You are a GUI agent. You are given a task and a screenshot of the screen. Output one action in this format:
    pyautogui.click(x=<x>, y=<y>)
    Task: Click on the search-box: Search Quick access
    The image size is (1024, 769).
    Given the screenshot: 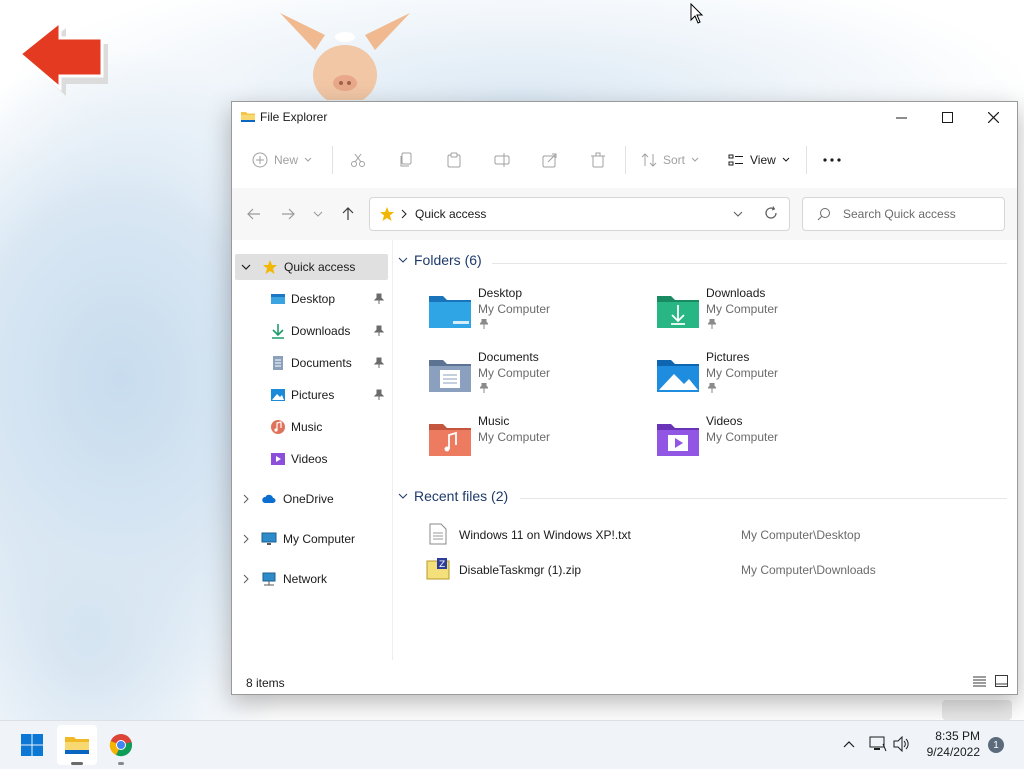 What is the action you would take?
    pyautogui.click(x=903, y=214)
    